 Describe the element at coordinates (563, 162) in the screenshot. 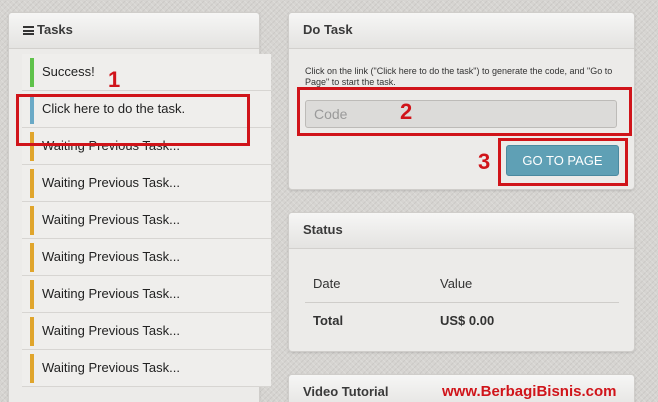

I see `annotation-box-go-to-page` at that location.